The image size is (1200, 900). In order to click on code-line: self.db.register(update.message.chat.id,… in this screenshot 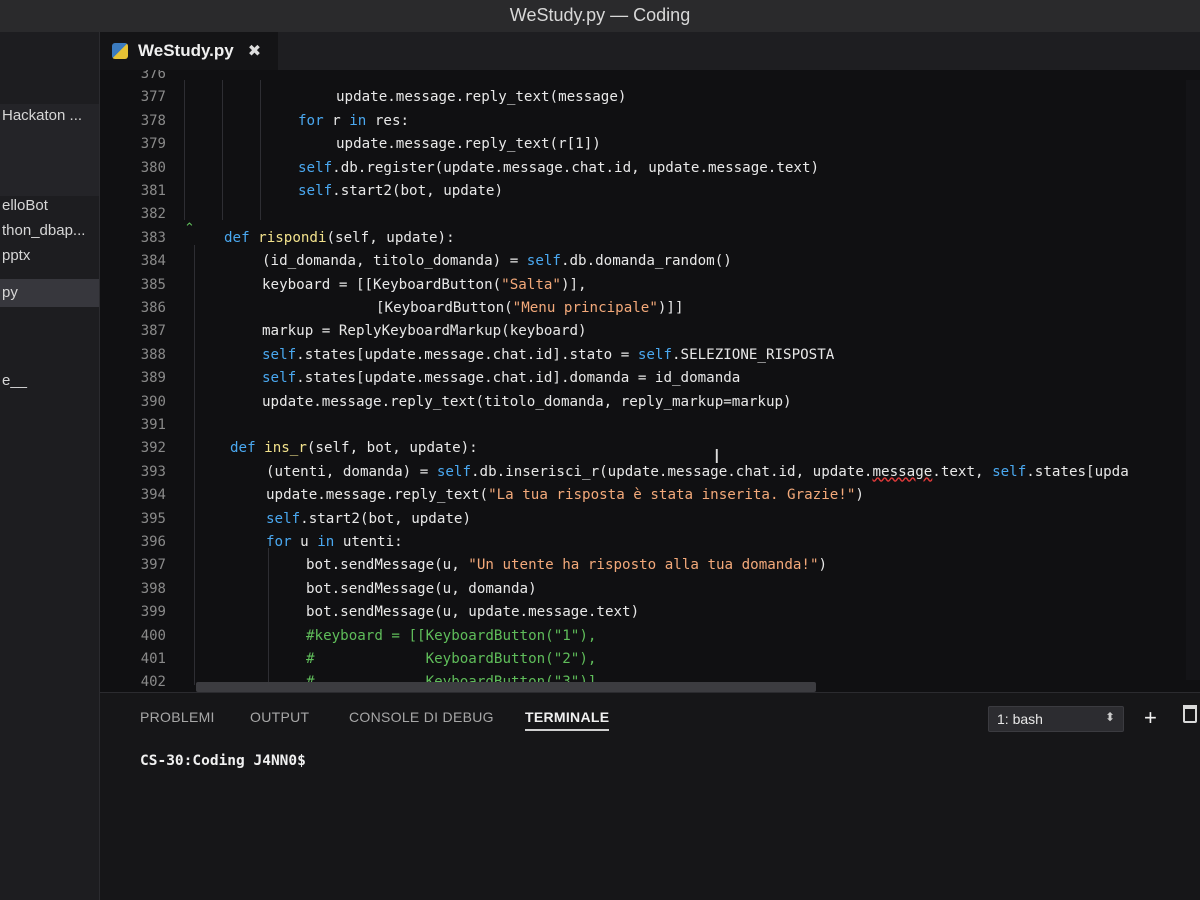, I will do `click(558, 168)`.